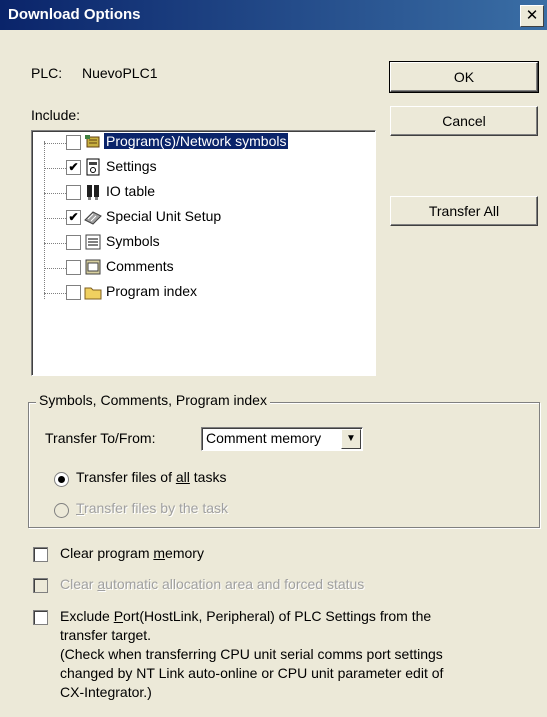 The image size is (547, 717). I want to click on io-table-icon, so click(93, 192).